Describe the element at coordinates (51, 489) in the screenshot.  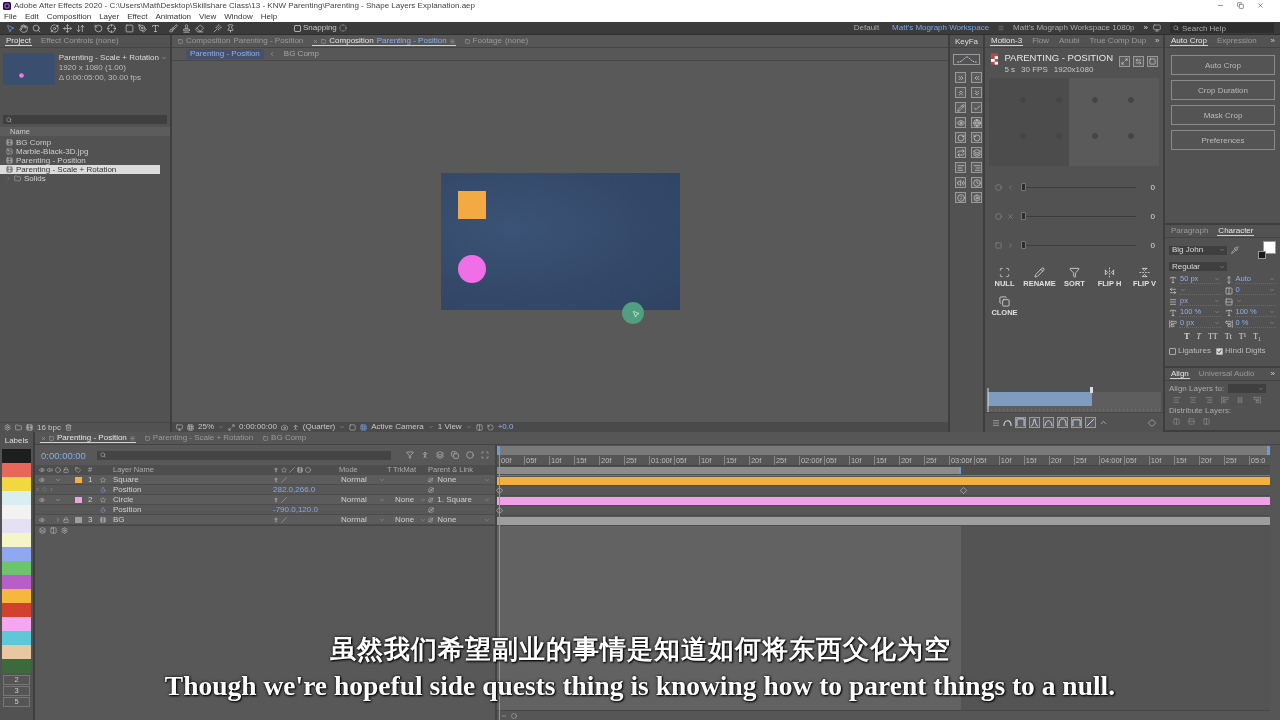
I see `chevron-right-icon` at that location.